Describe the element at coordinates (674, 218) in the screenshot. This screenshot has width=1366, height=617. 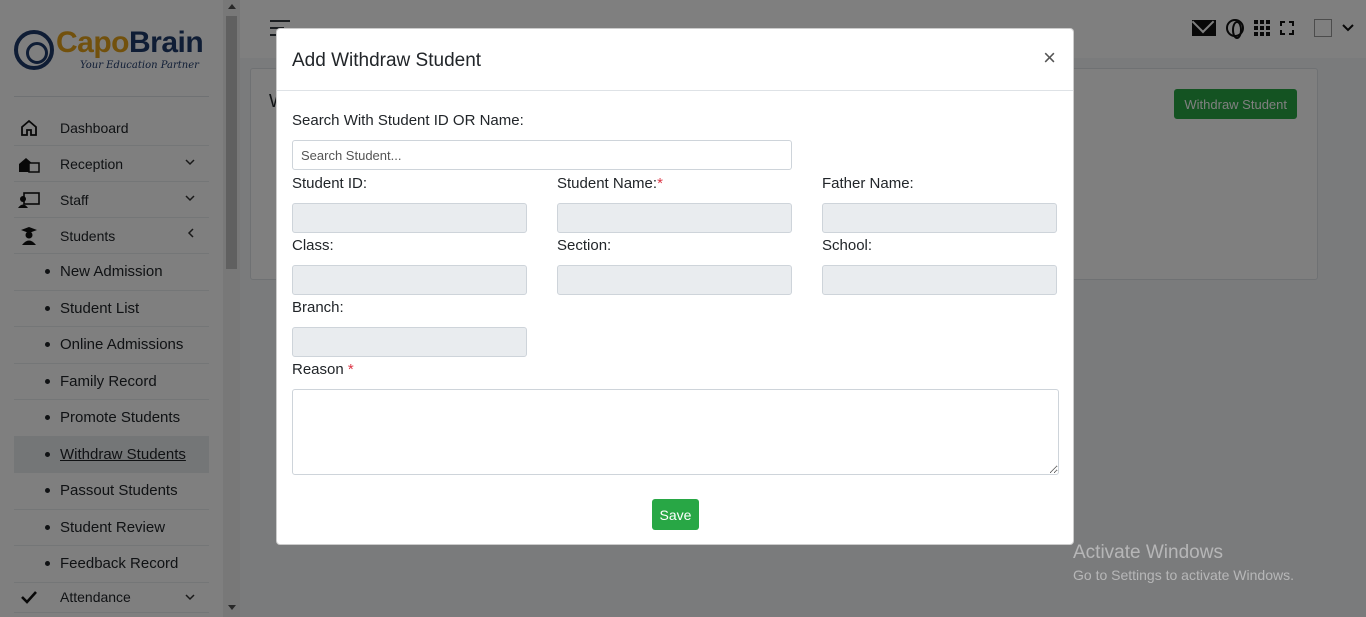
I see `student-name-field` at that location.